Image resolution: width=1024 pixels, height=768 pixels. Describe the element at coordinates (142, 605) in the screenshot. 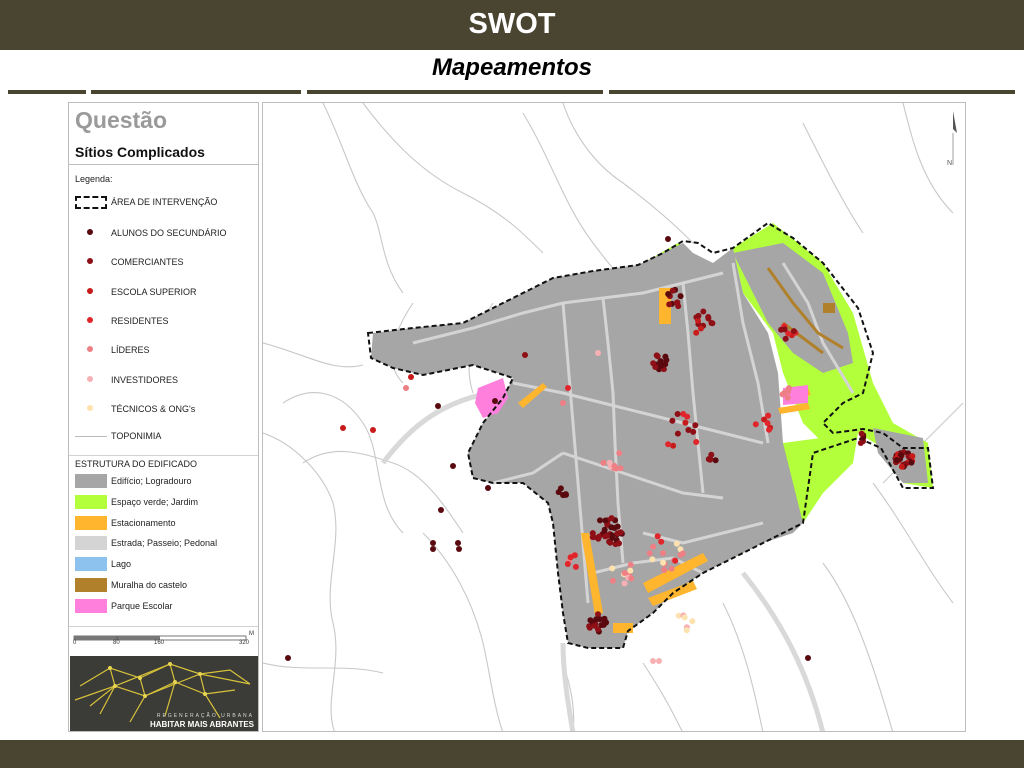

I see `legend-label: Parque Escolar` at that location.